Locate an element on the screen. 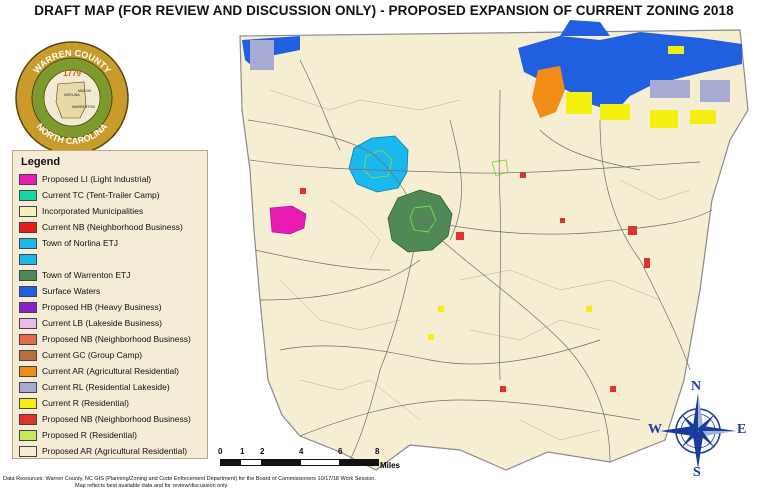 This screenshot has height=501, width=768. scale-tick: 2 is located at coordinates (262, 451).